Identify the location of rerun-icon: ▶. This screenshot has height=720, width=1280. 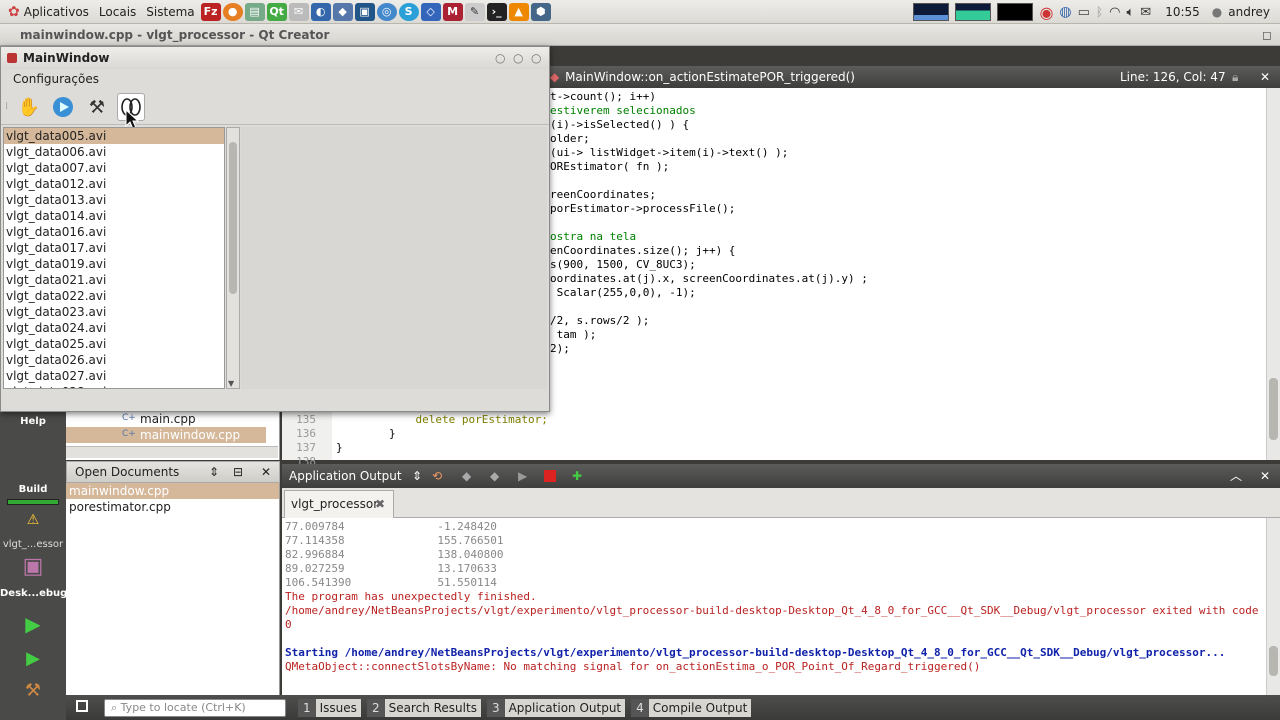
(522, 476).